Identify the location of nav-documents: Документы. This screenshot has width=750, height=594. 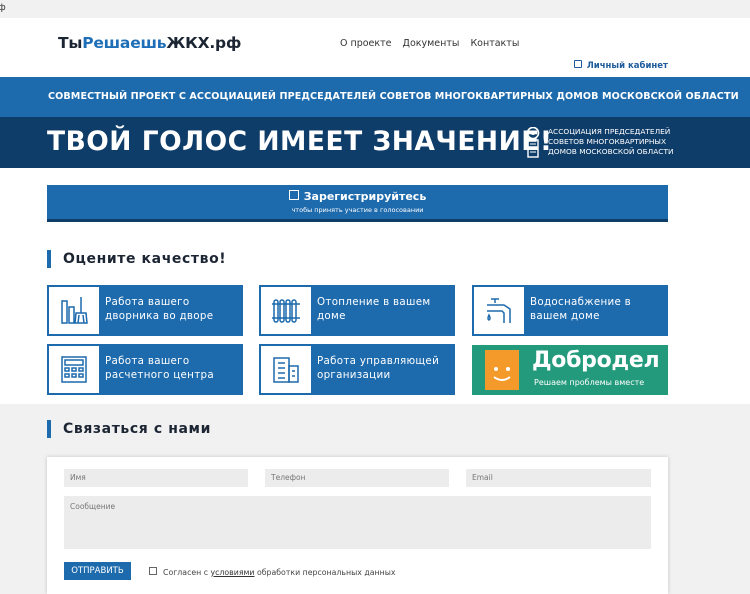
(431, 43).